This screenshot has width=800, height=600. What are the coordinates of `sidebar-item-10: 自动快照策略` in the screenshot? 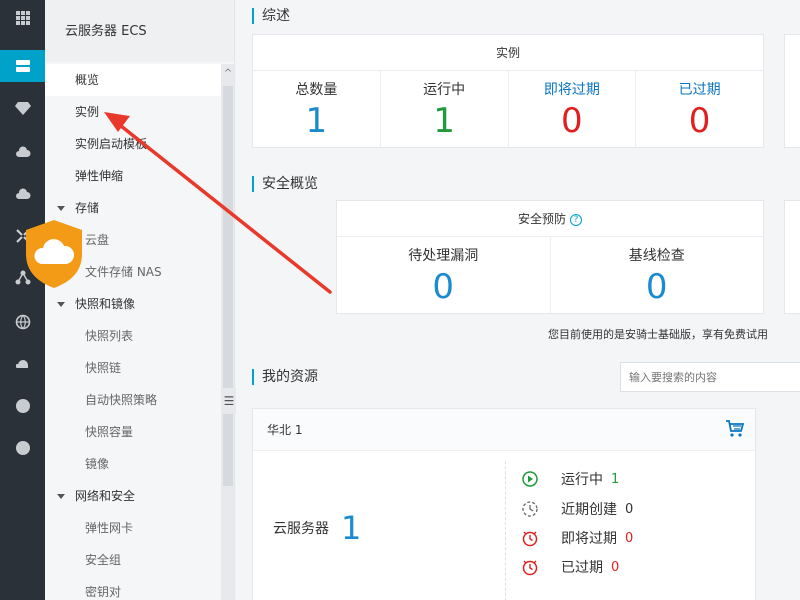 It's located at (133, 400).